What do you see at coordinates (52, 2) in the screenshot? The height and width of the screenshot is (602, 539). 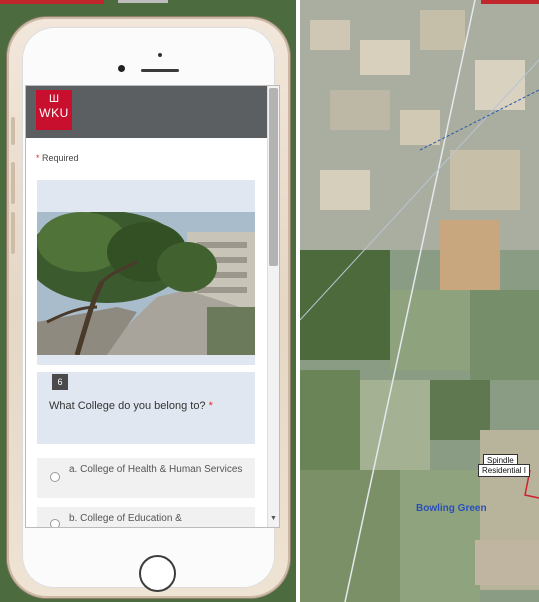 I see `top-red-strip` at bounding box center [52, 2].